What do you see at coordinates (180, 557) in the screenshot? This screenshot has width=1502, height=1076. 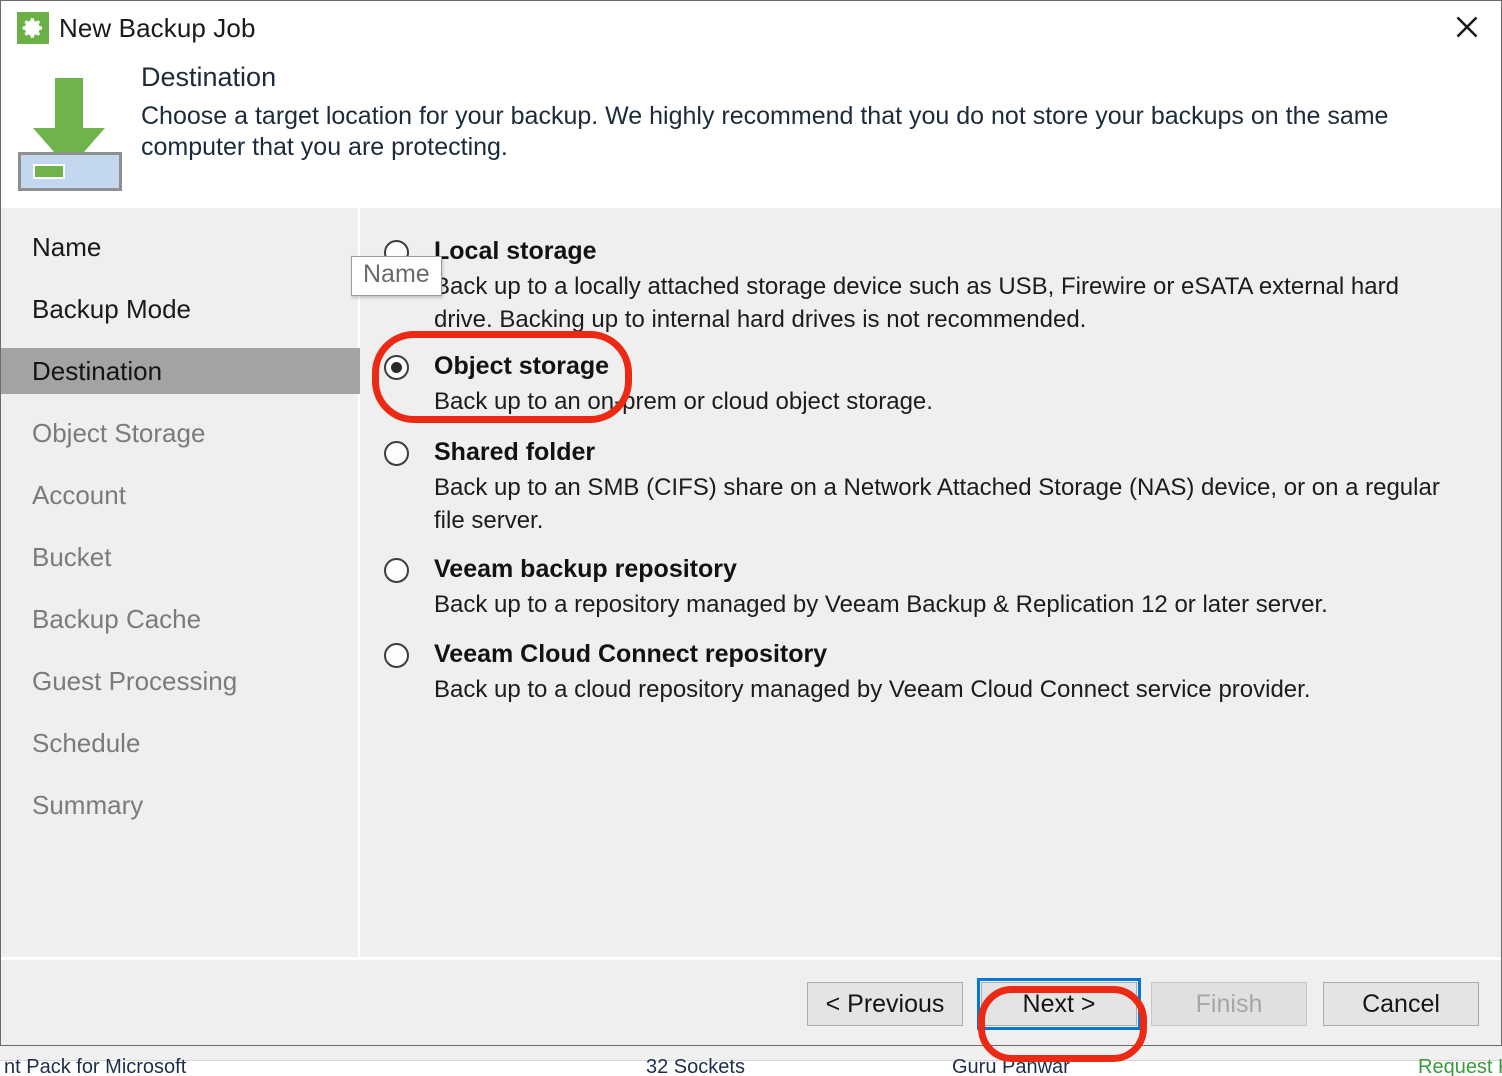 I see `sidebar-item-bucket: Bucket` at bounding box center [180, 557].